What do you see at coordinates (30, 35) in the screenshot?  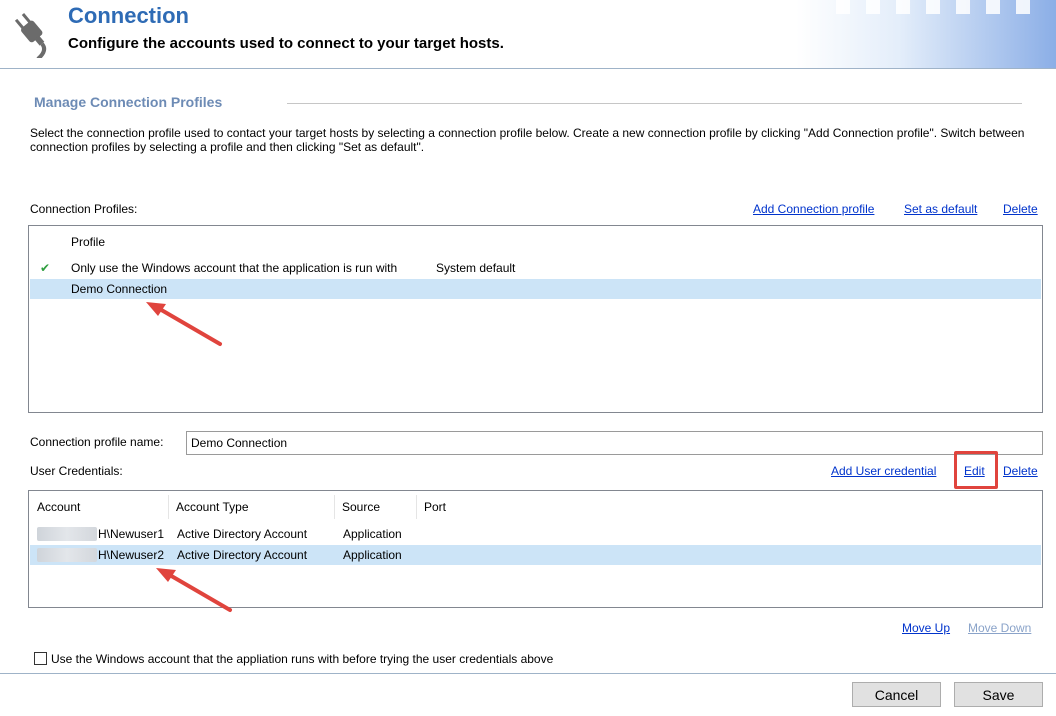 I see `plug-icon` at bounding box center [30, 35].